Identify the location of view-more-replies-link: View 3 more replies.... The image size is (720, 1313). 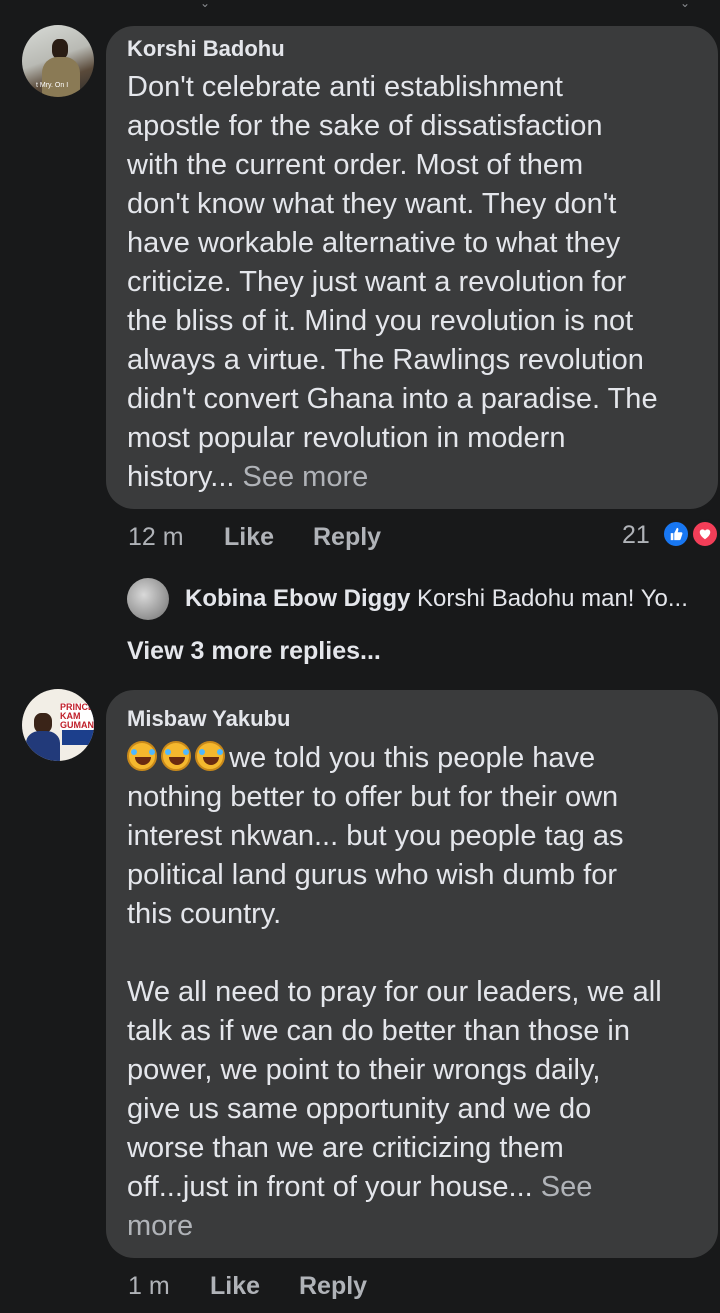
(254, 651).